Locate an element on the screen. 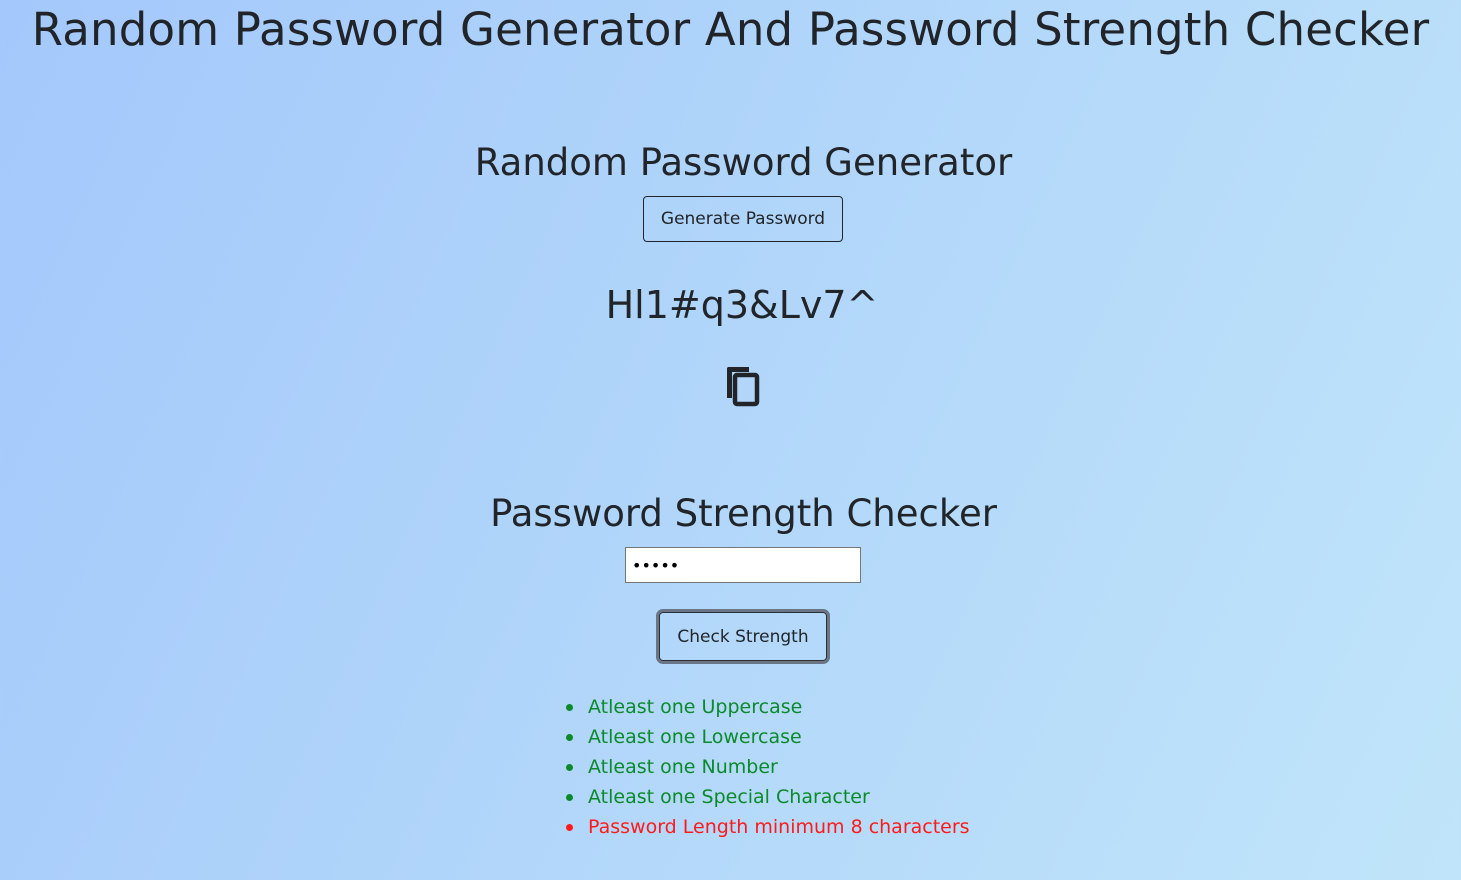 The image size is (1461, 880). rule-number: Atleast one Number is located at coordinates (768, 767).